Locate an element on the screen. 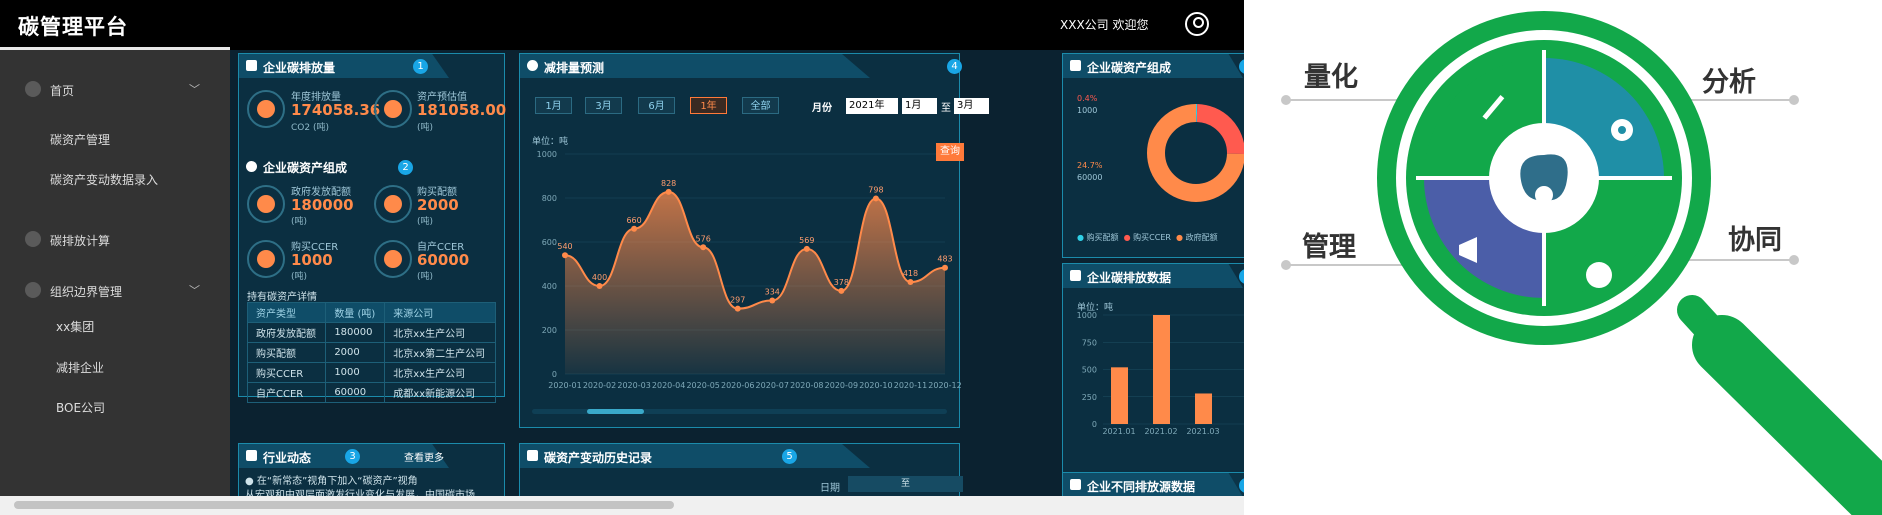 The height and width of the screenshot is (515, 1882). y-tick-label: 1000 is located at coordinates (1087, 315).